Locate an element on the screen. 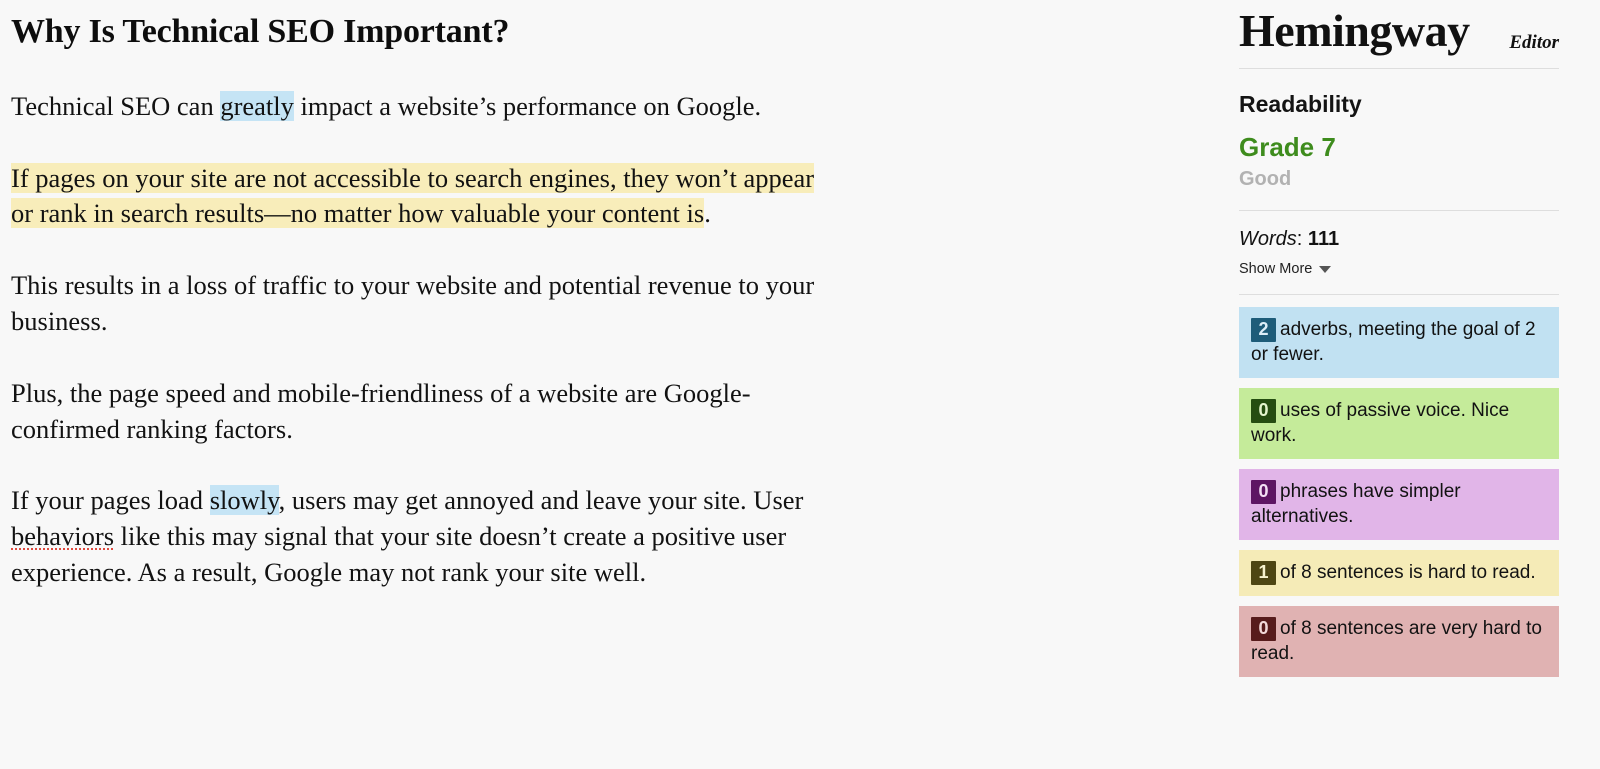 The image size is (1600, 769). logo-subtitle: Editor is located at coordinates (1534, 42).